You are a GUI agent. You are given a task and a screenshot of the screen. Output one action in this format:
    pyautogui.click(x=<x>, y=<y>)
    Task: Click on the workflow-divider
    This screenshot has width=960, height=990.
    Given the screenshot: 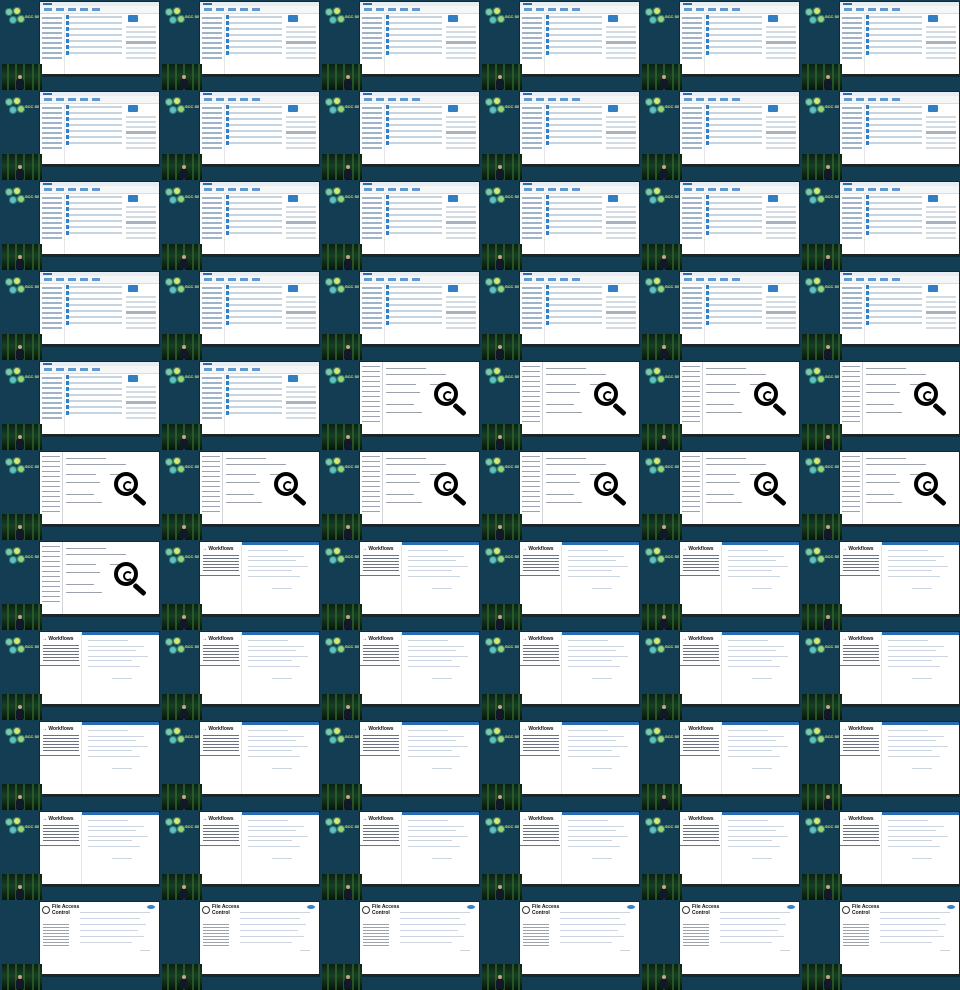 What is the action you would take?
    pyautogui.click(x=860, y=665)
    